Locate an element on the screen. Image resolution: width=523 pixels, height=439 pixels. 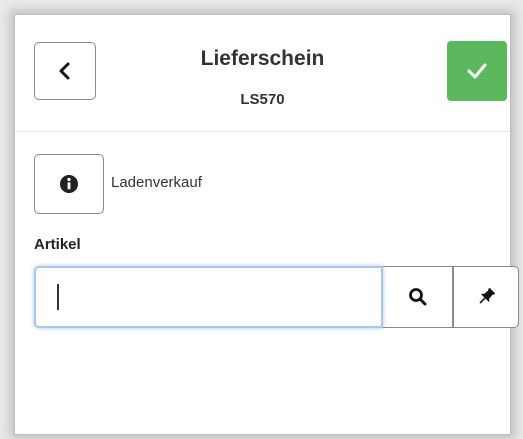
article-input-group is located at coordinates (276, 297).